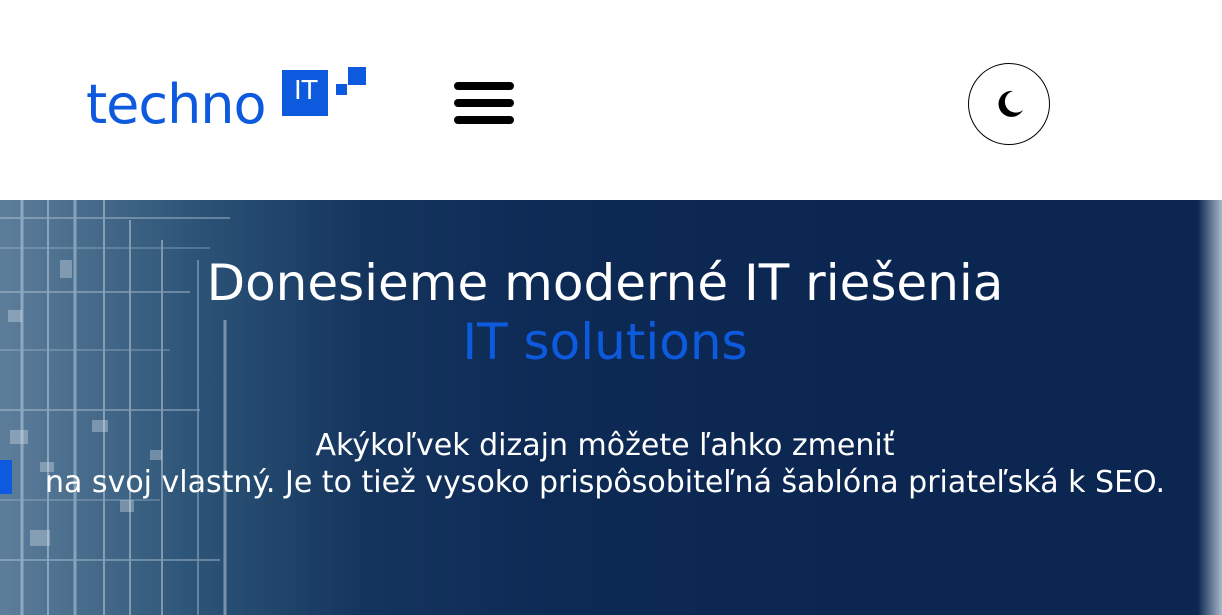 The image size is (1222, 615). What do you see at coordinates (357, 76) in the screenshot?
I see `logo-pixel-large` at bounding box center [357, 76].